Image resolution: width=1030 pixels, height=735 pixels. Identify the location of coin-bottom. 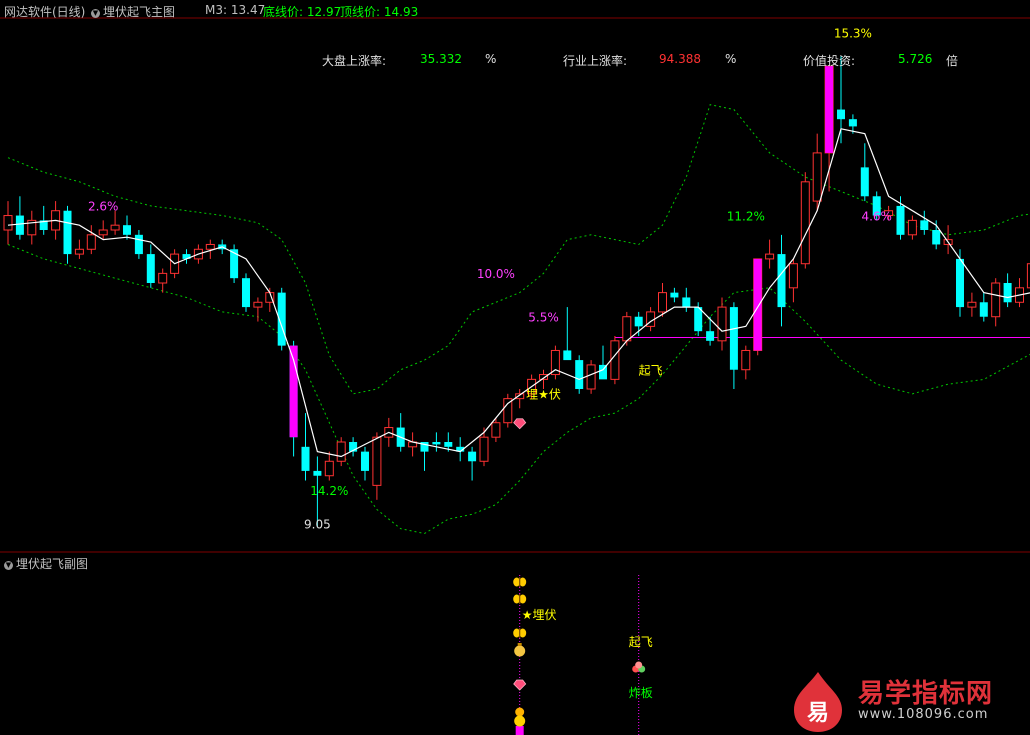
(520, 721).